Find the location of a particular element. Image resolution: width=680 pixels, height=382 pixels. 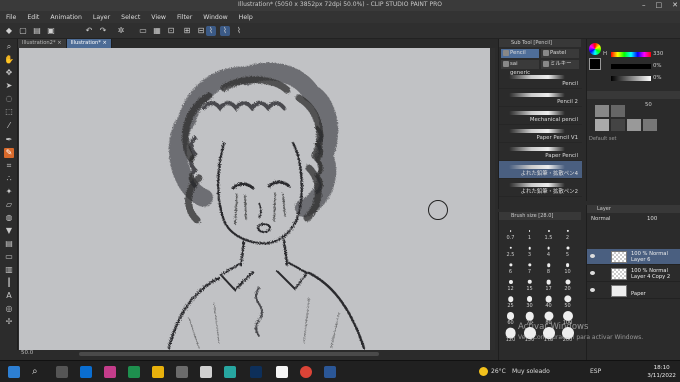

undo-icon: ↶ is located at coordinates (89, 31).